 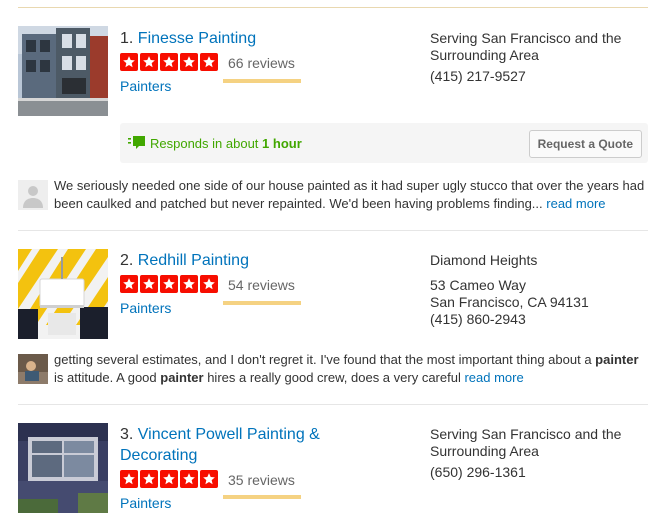 What do you see at coordinates (261, 63) in the screenshot?
I see `listing-1-review-count: 66 reviews` at bounding box center [261, 63].